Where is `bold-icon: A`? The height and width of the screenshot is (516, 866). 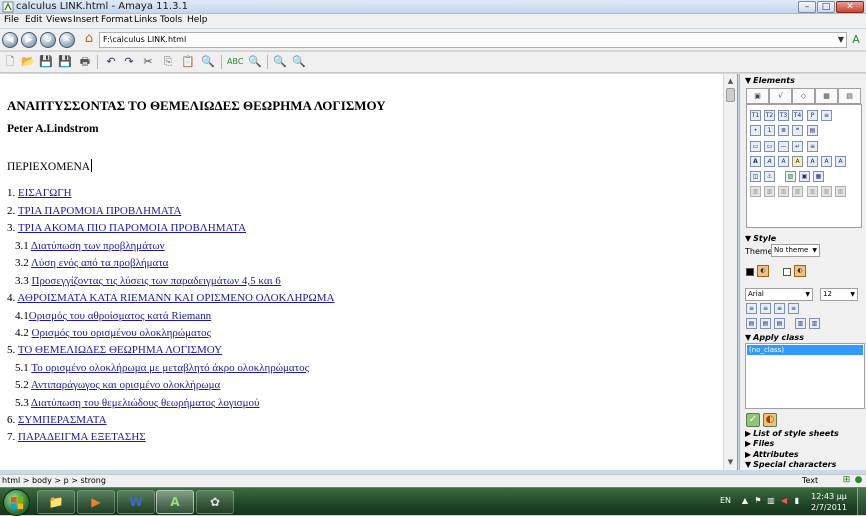
bold-icon: A is located at coordinates (755, 161).